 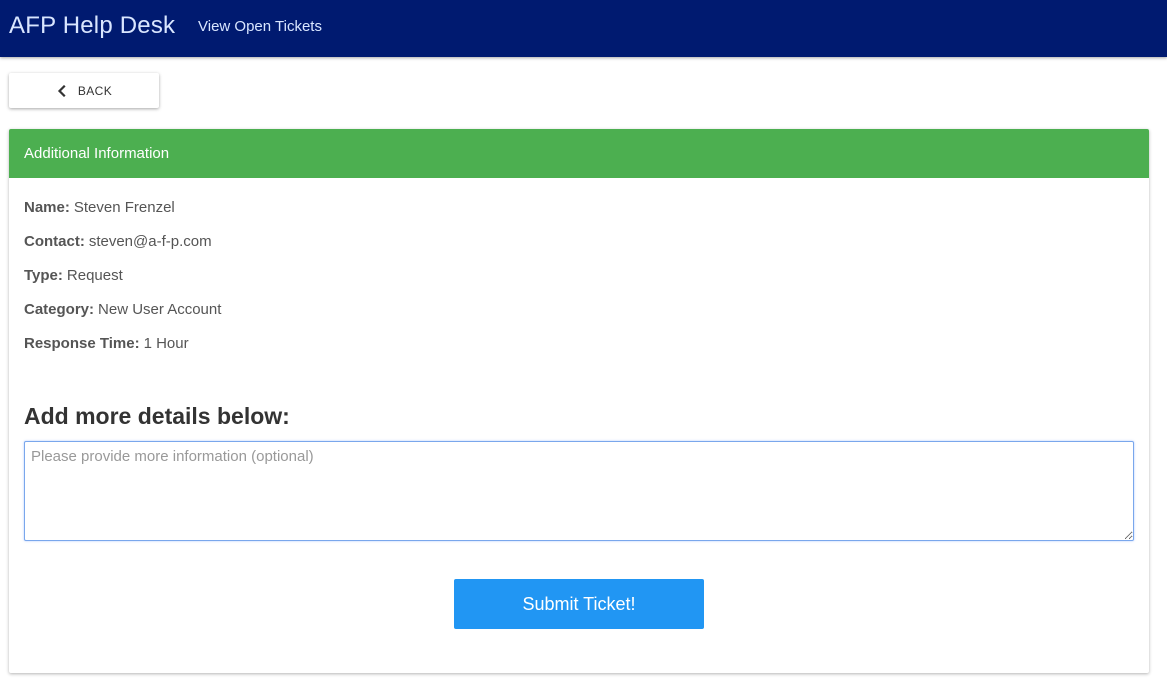 What do you see at coordinates (82, 343) in the screenshot?
I see `info-label: Response Time:` at bounding box center [82, 343].